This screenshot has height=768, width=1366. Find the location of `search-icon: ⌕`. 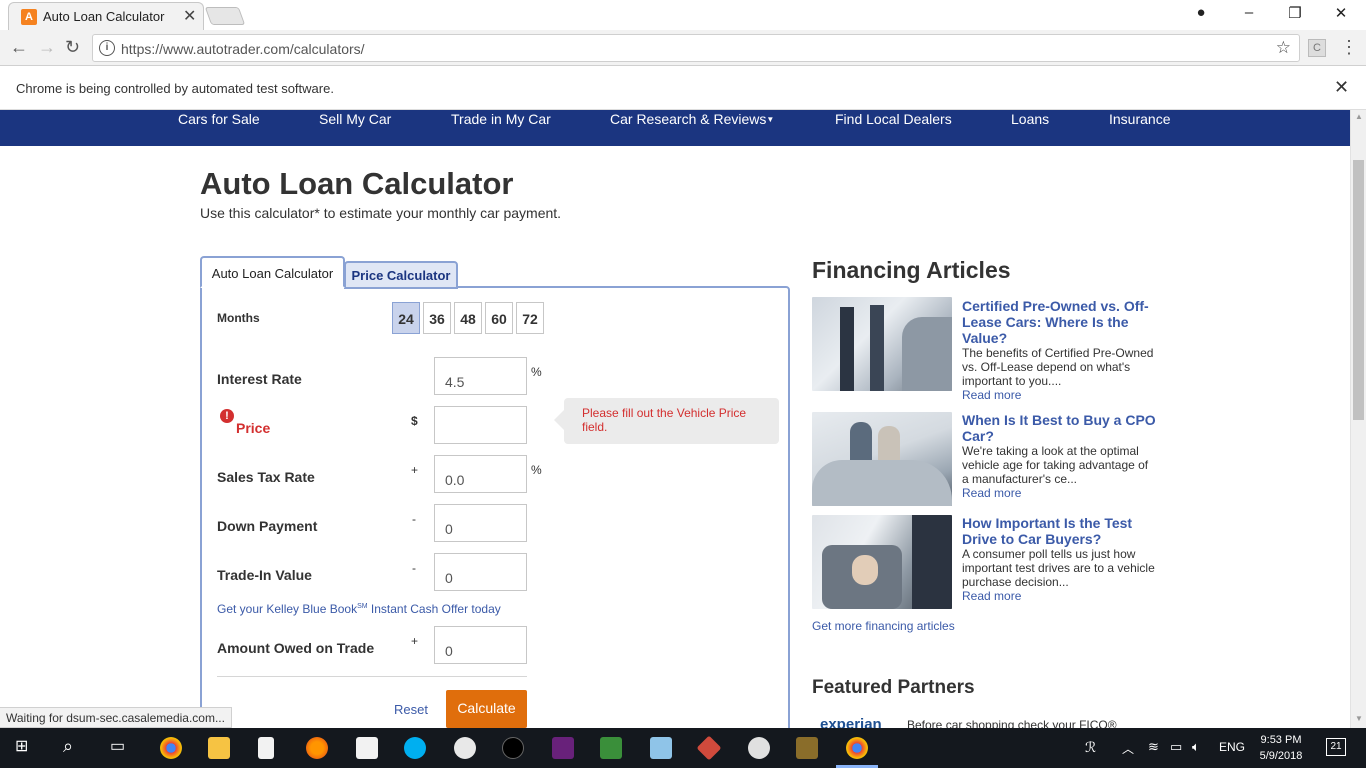

search-icon: ⌕ is located at coordinates (68, 746).